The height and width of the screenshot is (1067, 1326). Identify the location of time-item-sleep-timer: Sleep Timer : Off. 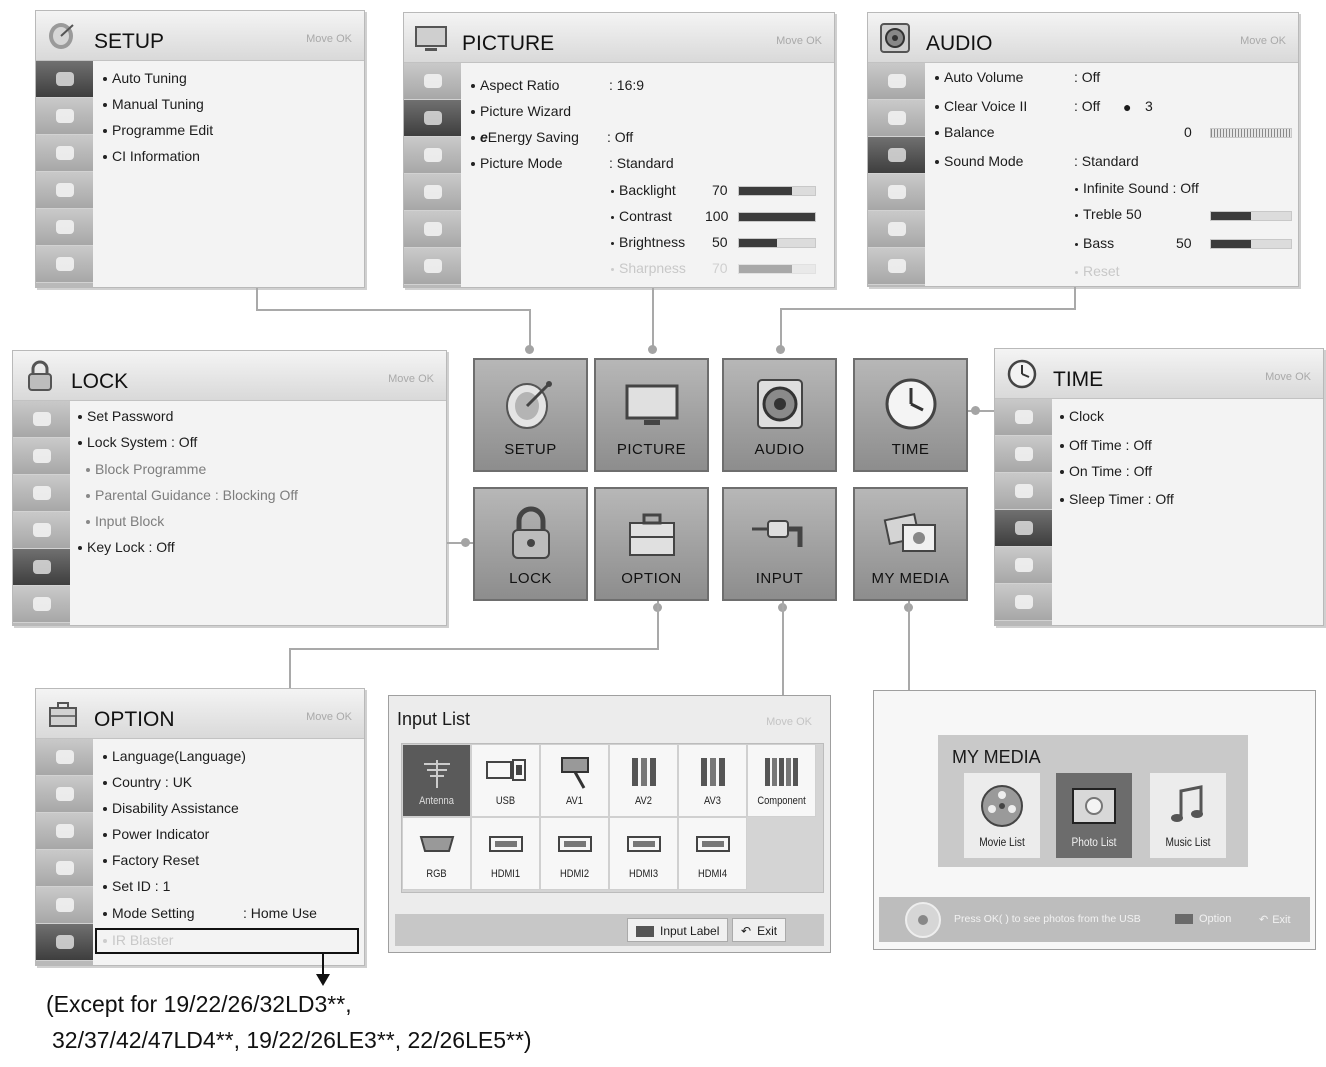
(1117, 499).